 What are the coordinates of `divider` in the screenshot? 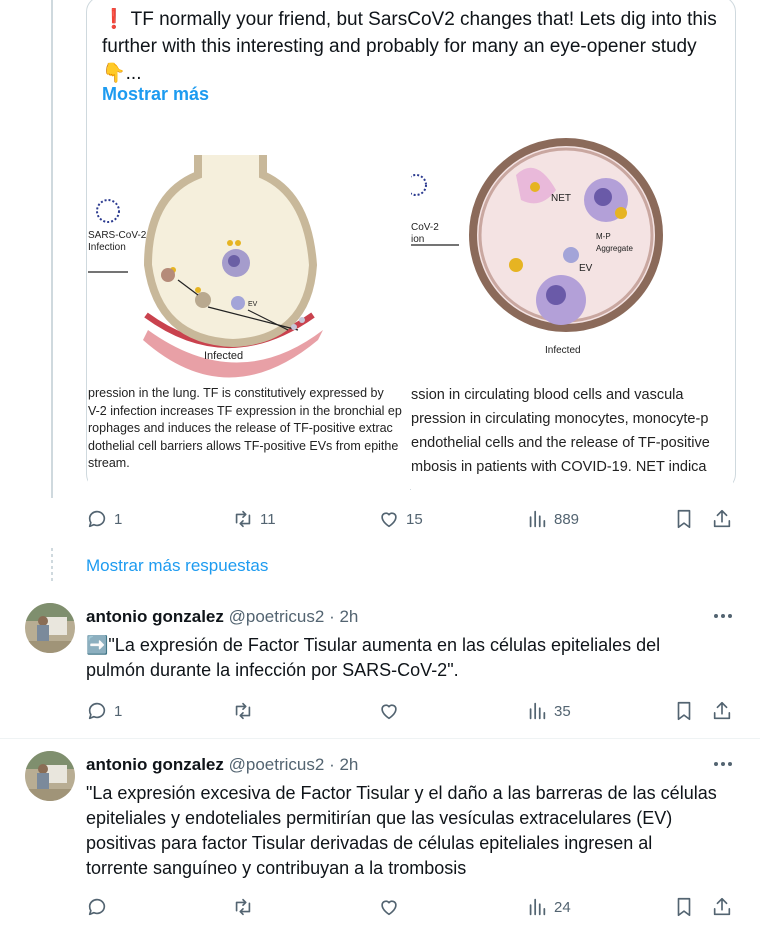 It's located at (380, 738).